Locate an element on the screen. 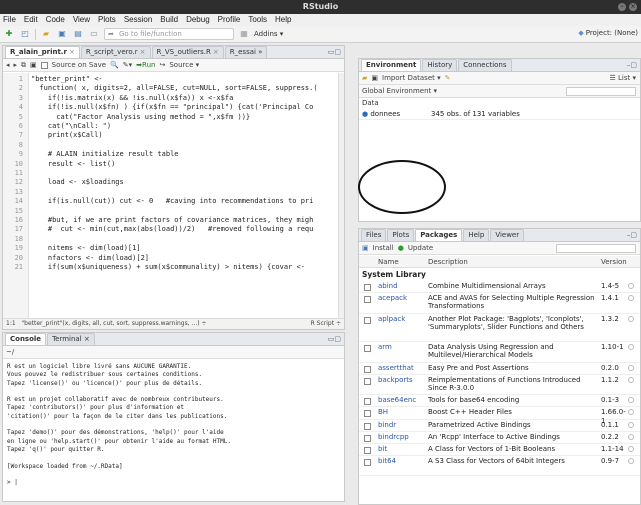  package-name-link: bindrcpp is located at coordinates (393, 437).